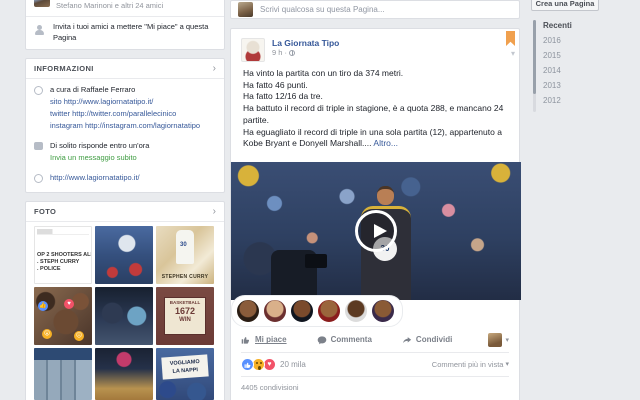  What do you see at coordinates (375, 339) in the screenshot?
I see `post-action-row: Mi piace Commenta Condividi ▾` at bounding box center [375, 339].